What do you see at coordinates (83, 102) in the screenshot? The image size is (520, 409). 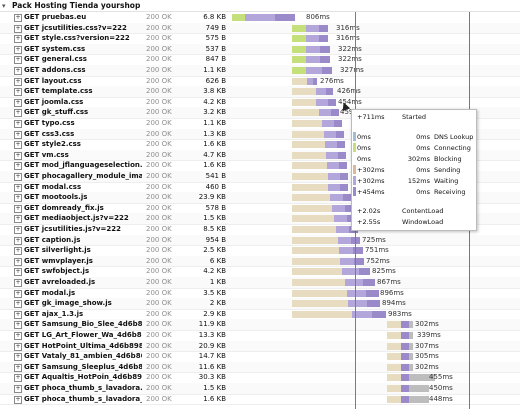 I see `request-url: GET joomla.css` at bounding box center [83, 102].